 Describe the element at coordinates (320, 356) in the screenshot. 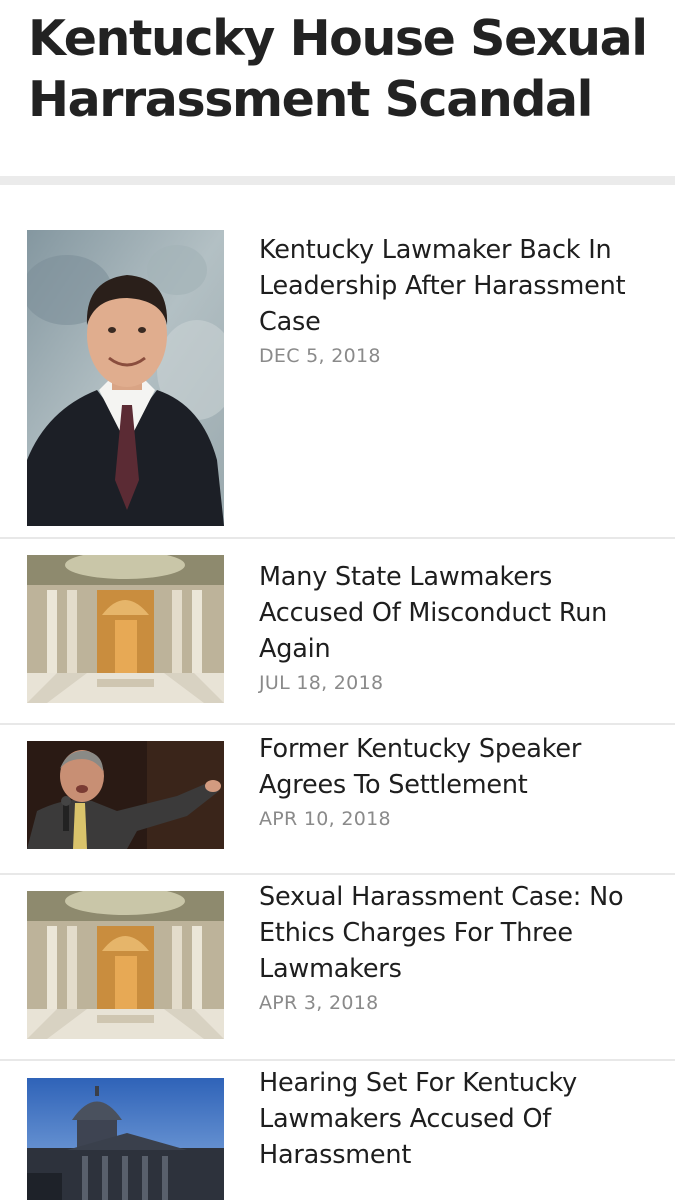

I see `article-date: DEC 5, 2018` at that location.